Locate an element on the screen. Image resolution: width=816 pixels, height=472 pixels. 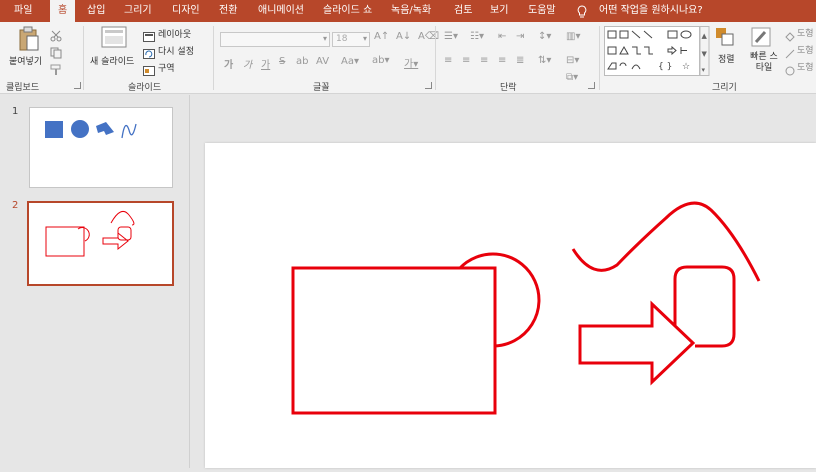
new-slide-button is located at coordinates (114, 39).